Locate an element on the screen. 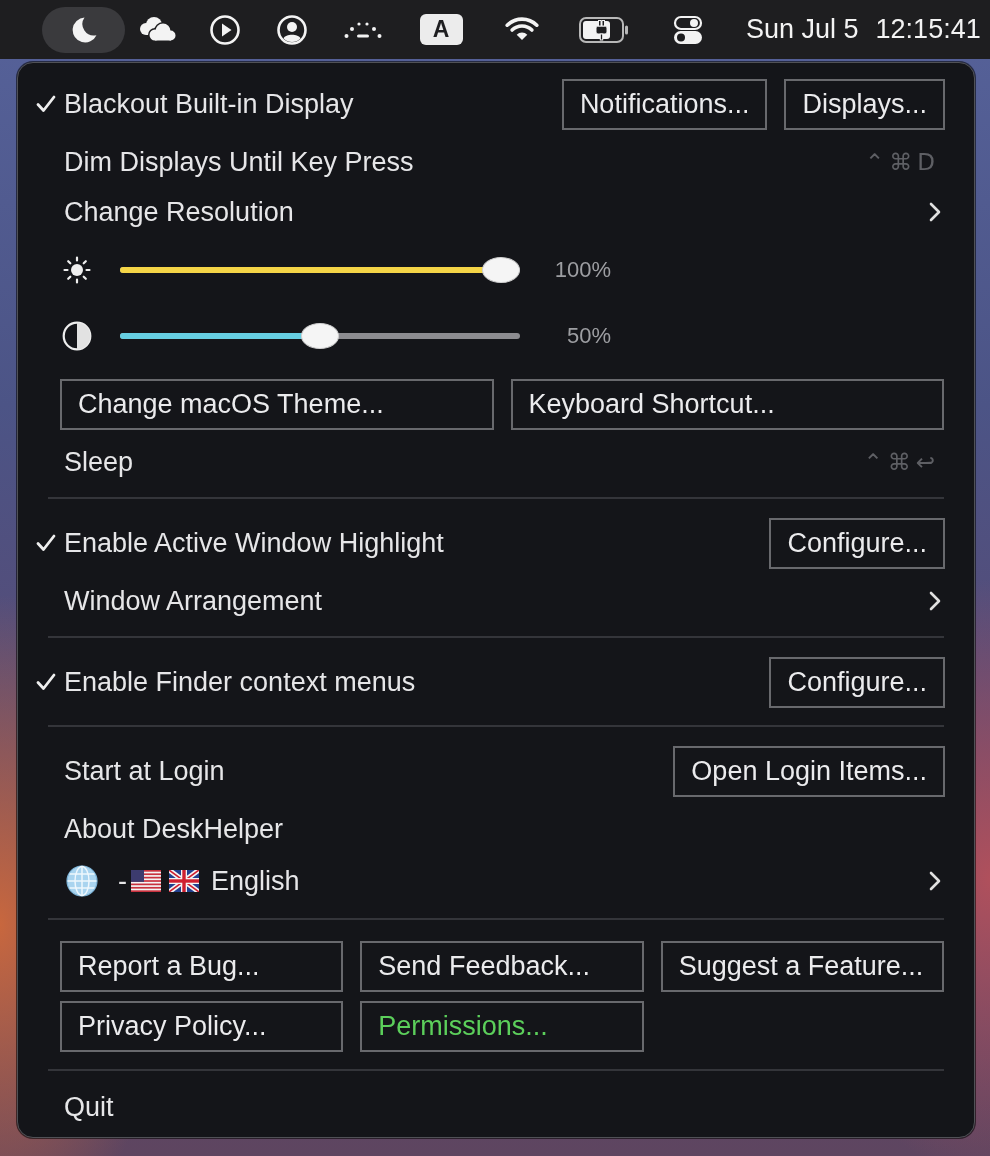  dash-text: - is located at coordinates (122, 881).